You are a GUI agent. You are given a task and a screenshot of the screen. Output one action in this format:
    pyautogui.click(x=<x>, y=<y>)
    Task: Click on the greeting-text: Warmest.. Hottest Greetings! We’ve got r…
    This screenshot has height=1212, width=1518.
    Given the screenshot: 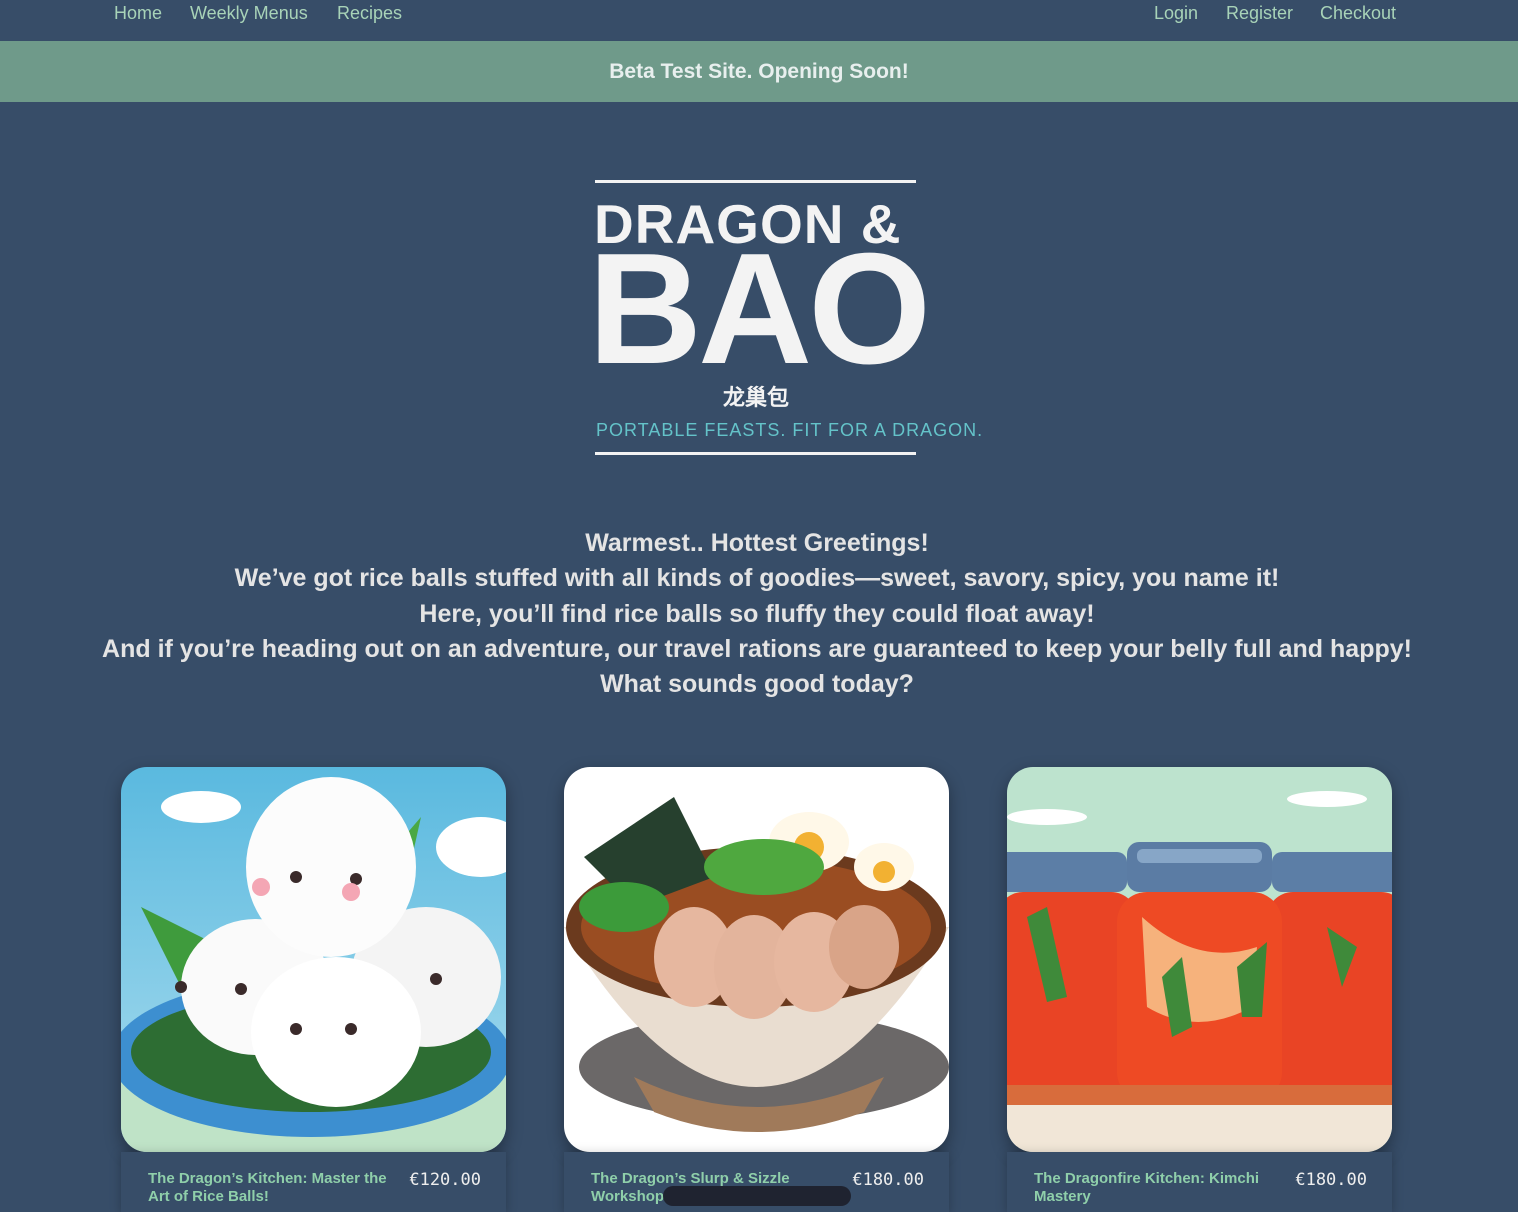 What is the action you would take?
    pyautogui.click(x=757, y=614)
    